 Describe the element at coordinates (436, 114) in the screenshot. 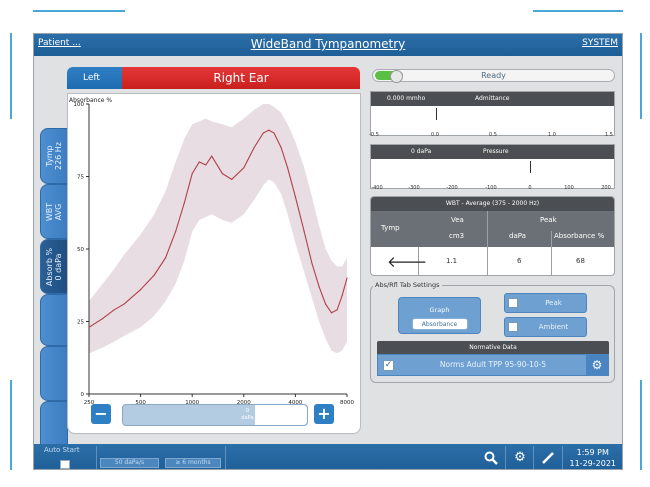

I see `admittance-indicator` at that location.